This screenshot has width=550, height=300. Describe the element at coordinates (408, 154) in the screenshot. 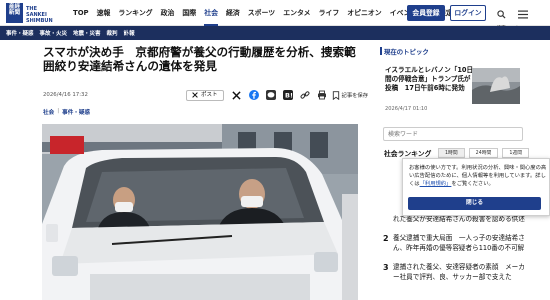

I see `ranking-title: 社会ランキング` at that location.